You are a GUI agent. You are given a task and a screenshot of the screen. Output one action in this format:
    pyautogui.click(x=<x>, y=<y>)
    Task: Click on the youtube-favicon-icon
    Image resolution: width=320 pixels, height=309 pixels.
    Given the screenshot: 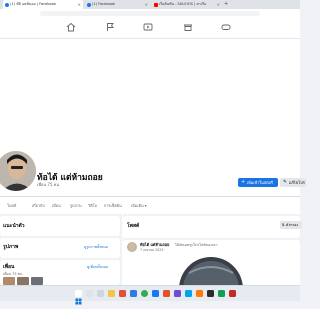 What is the action you would take?
    pyautogui.click(x=156, y=4)
    